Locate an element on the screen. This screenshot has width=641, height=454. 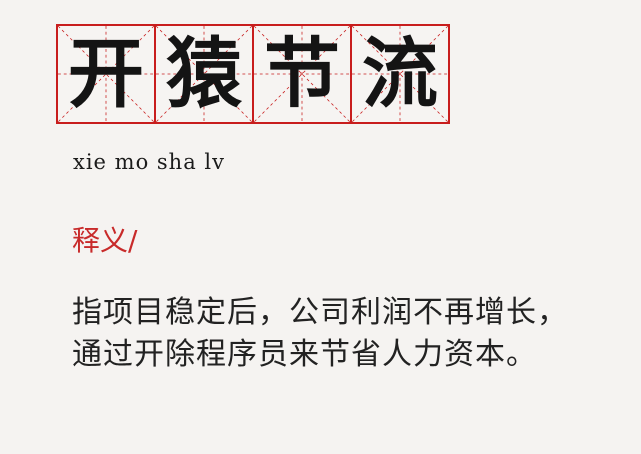
pinyin-line: xie mo sha lv is located at coordinates (149, 162).